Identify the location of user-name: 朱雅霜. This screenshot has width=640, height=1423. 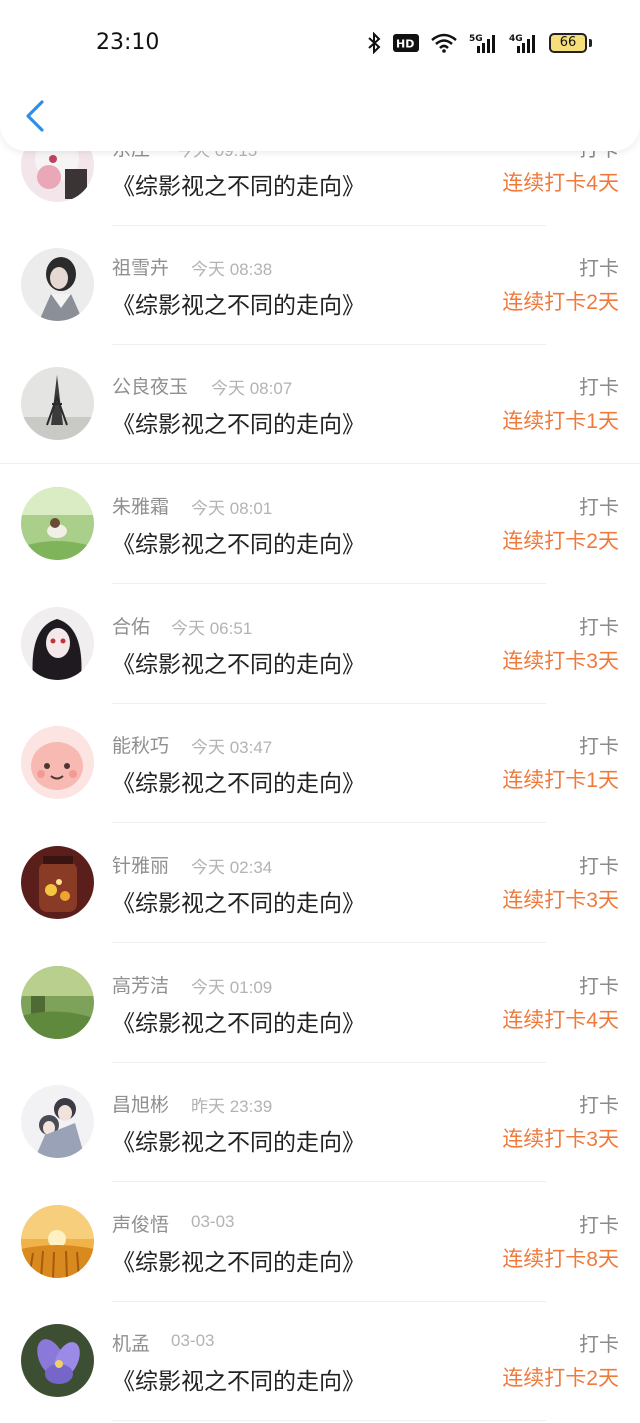
(140, 505).